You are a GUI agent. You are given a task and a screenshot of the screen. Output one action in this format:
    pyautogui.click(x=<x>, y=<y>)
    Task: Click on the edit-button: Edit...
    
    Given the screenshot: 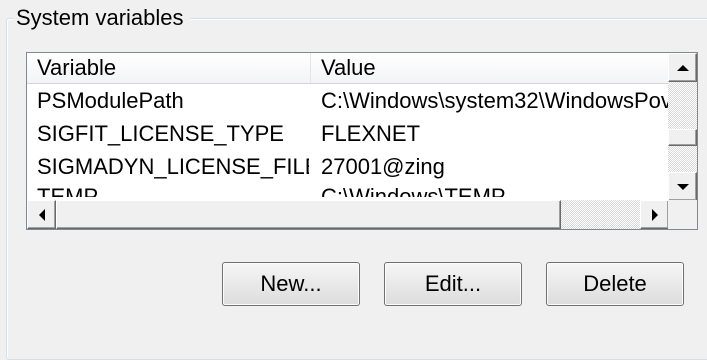 What is the action you would take?
    pyautogui.click(x=453, y=284)
    